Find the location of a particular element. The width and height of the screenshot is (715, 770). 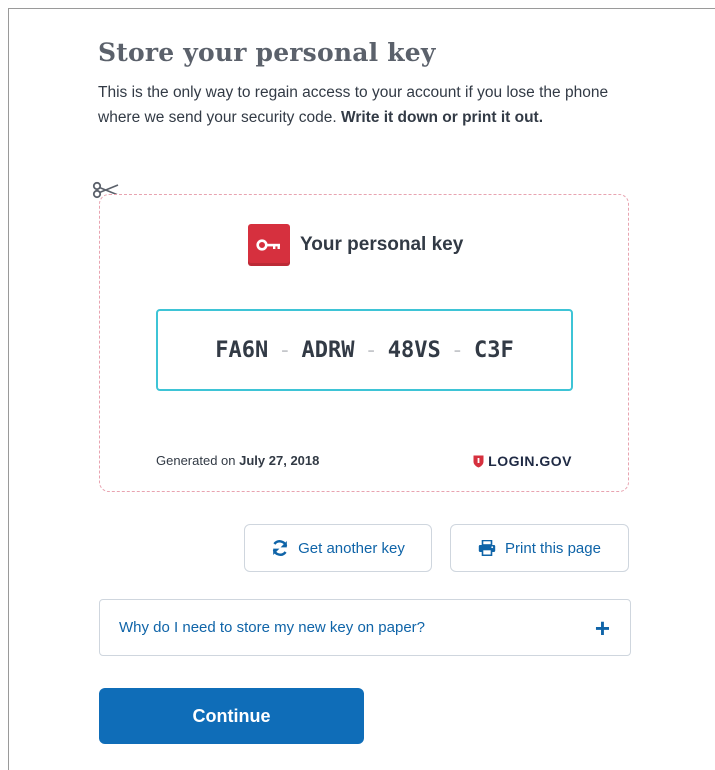

page-title: Store your personal key is located at coordinates (267, 52).